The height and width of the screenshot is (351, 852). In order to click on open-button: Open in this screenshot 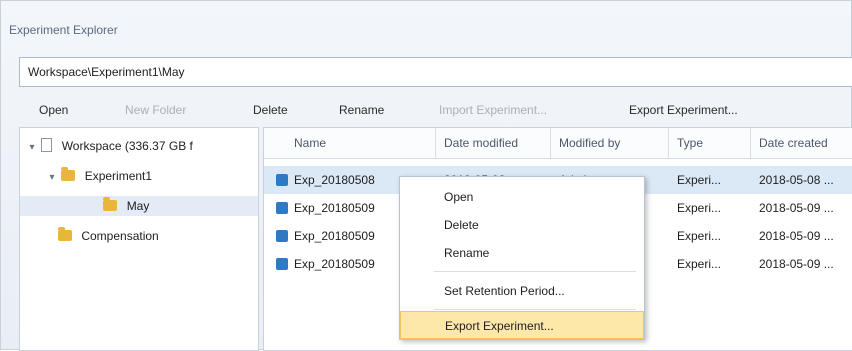, I will do `click(53, 110)`.